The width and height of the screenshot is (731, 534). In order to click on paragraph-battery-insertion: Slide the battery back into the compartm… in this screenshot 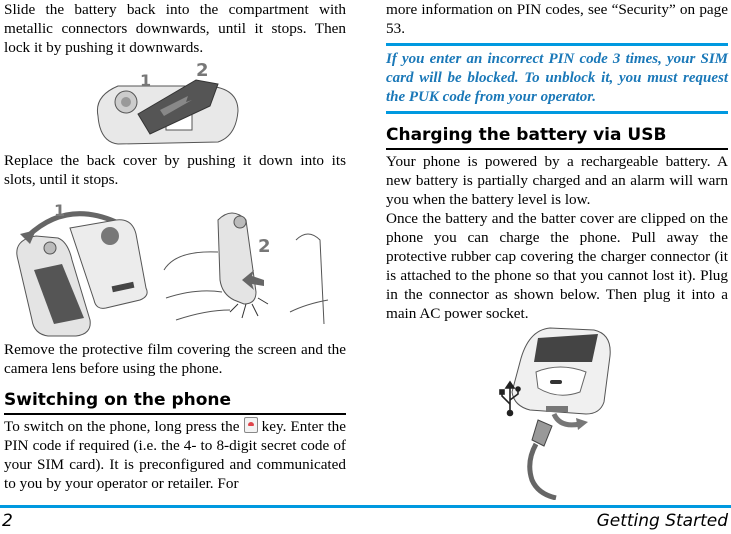, I will do `click(175, 28)`.